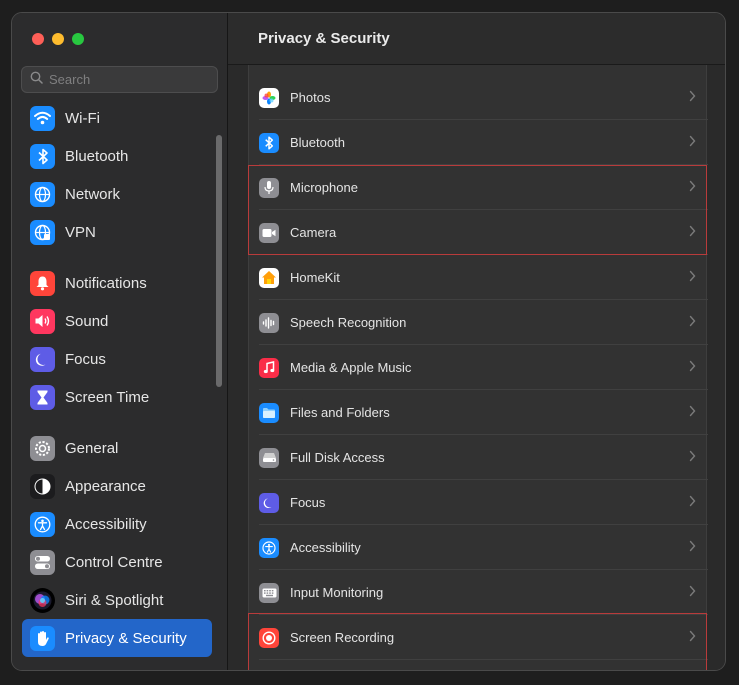  Describe the element at coordinates (325, 547) in the screenshot. I see `list-item-label: Accessibility` at that location.